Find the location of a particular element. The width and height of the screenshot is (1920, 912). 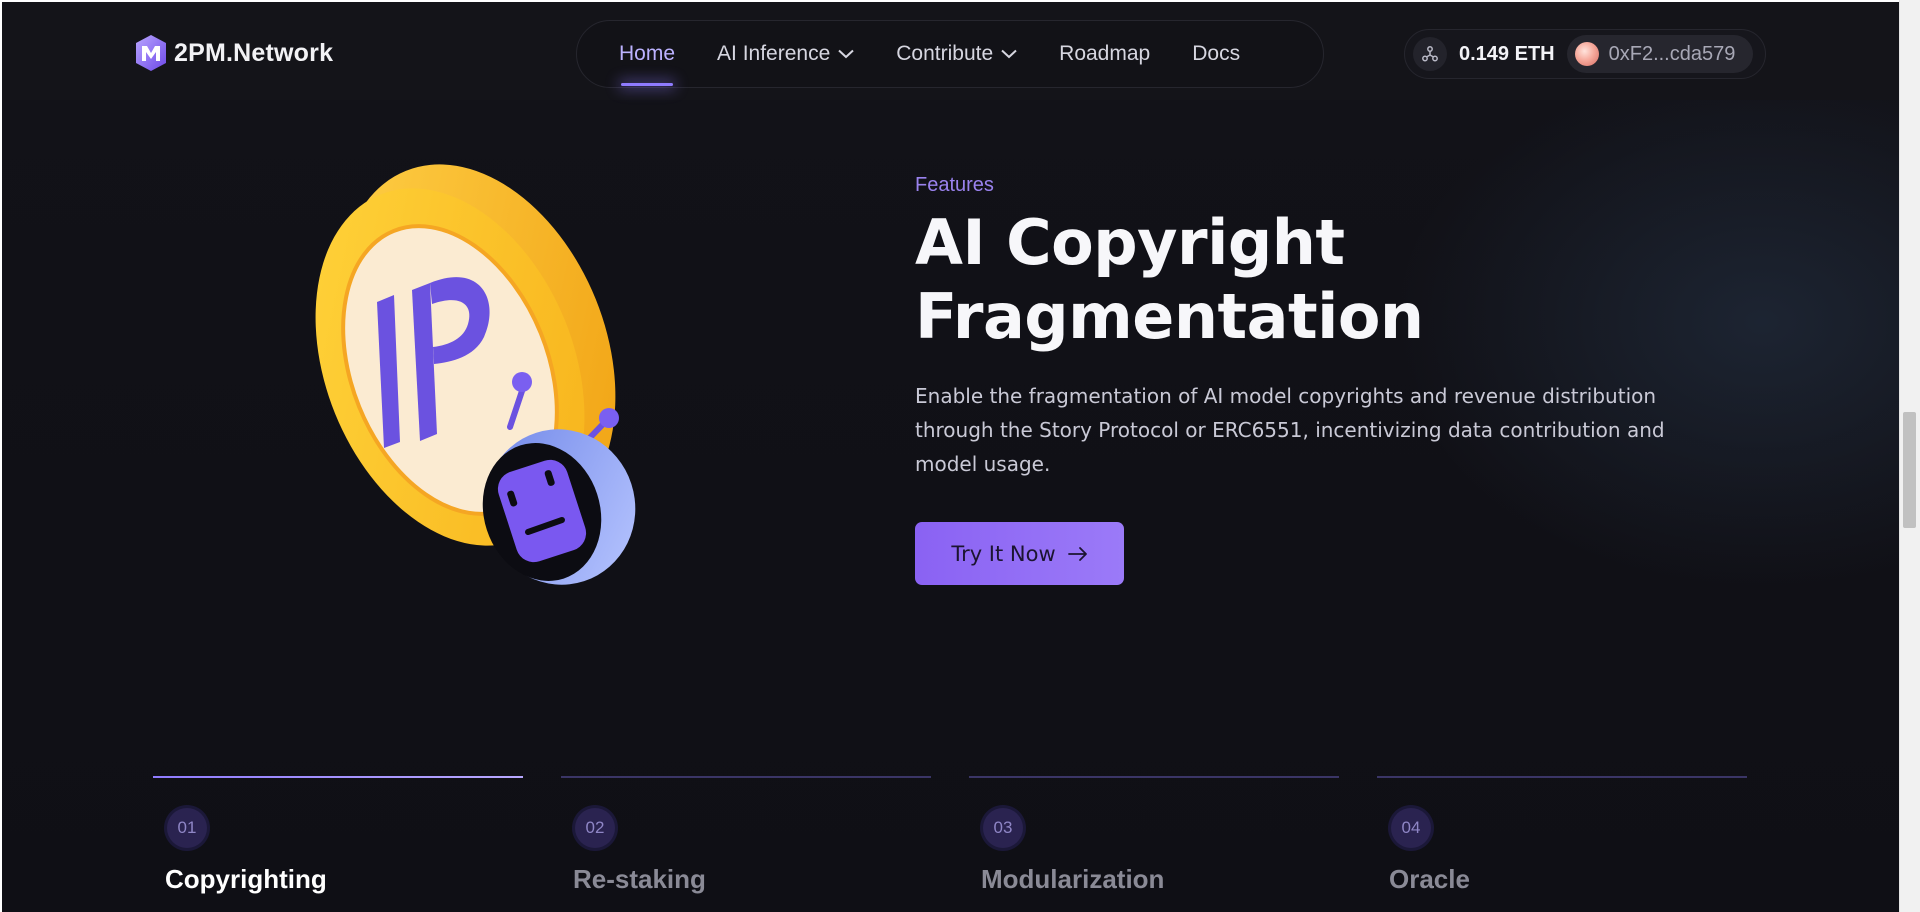

tab-number: 02 is located at coordinates (595, 828).